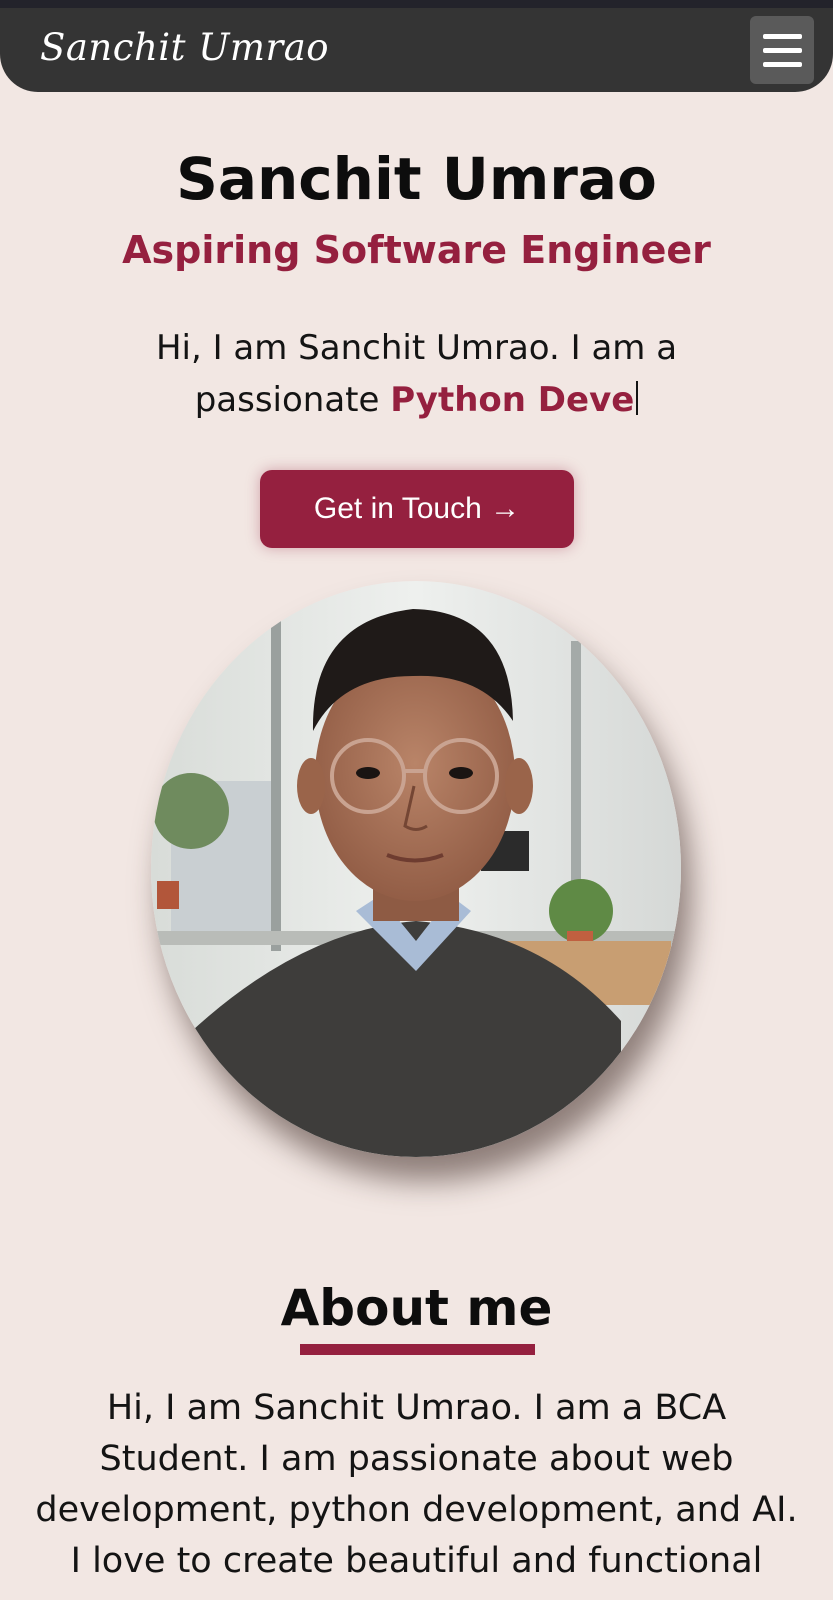  What do you see at coordinates (512, 400) in the screenshot?
I see `typed-text: Python Deve` at bounding box center [512, 400].